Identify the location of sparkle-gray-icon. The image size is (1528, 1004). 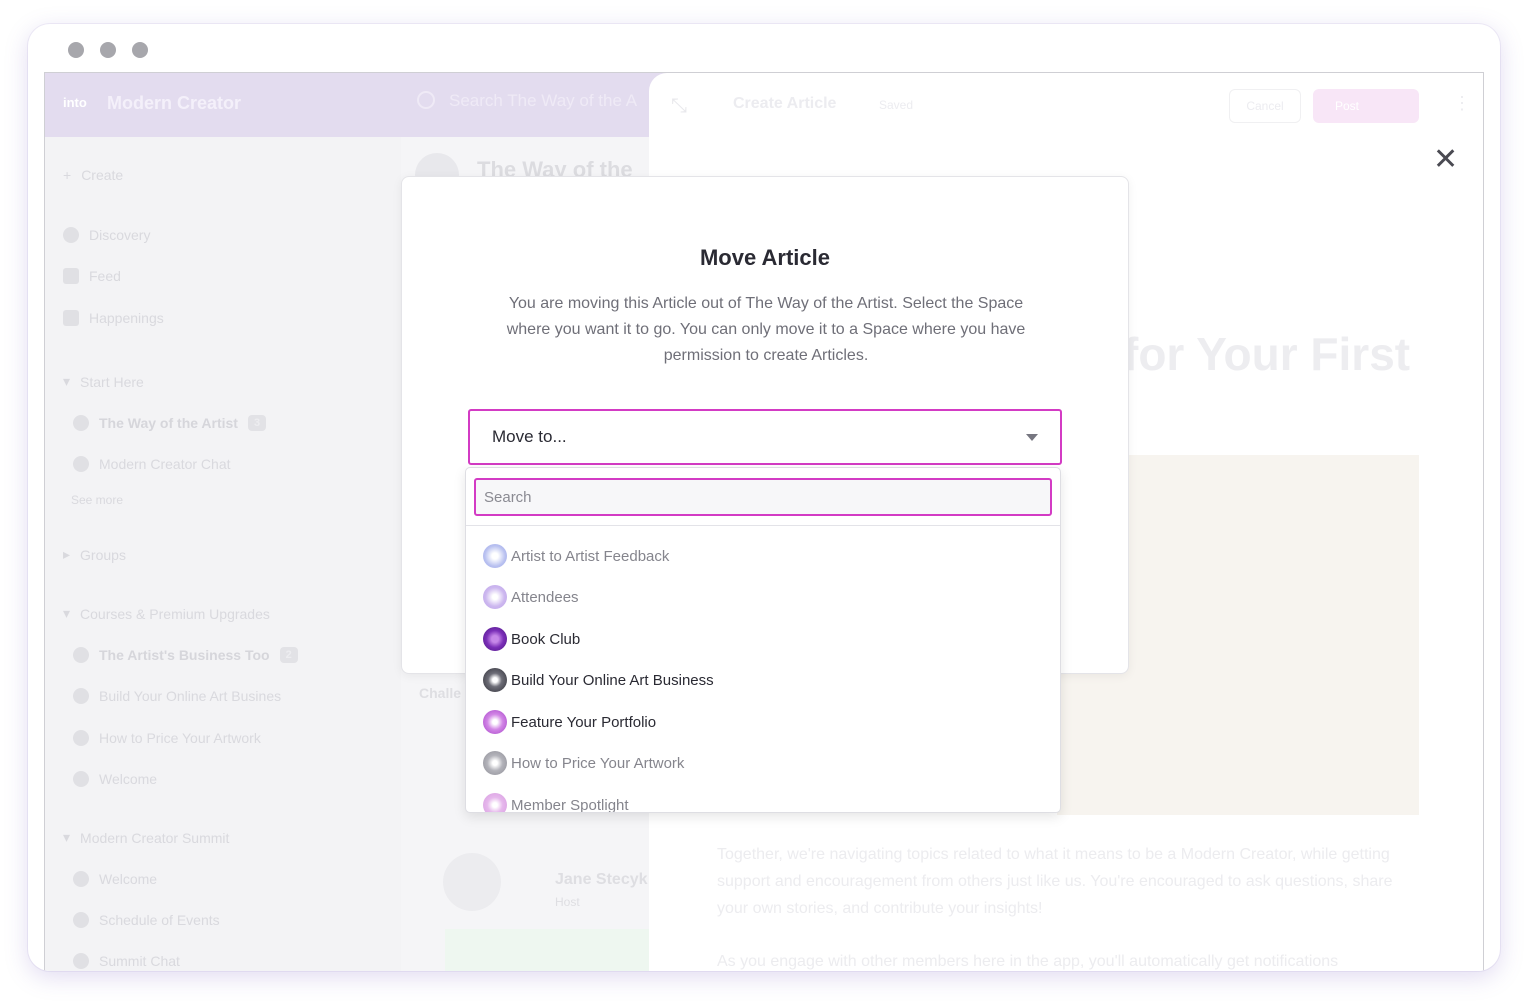
(495, 763).